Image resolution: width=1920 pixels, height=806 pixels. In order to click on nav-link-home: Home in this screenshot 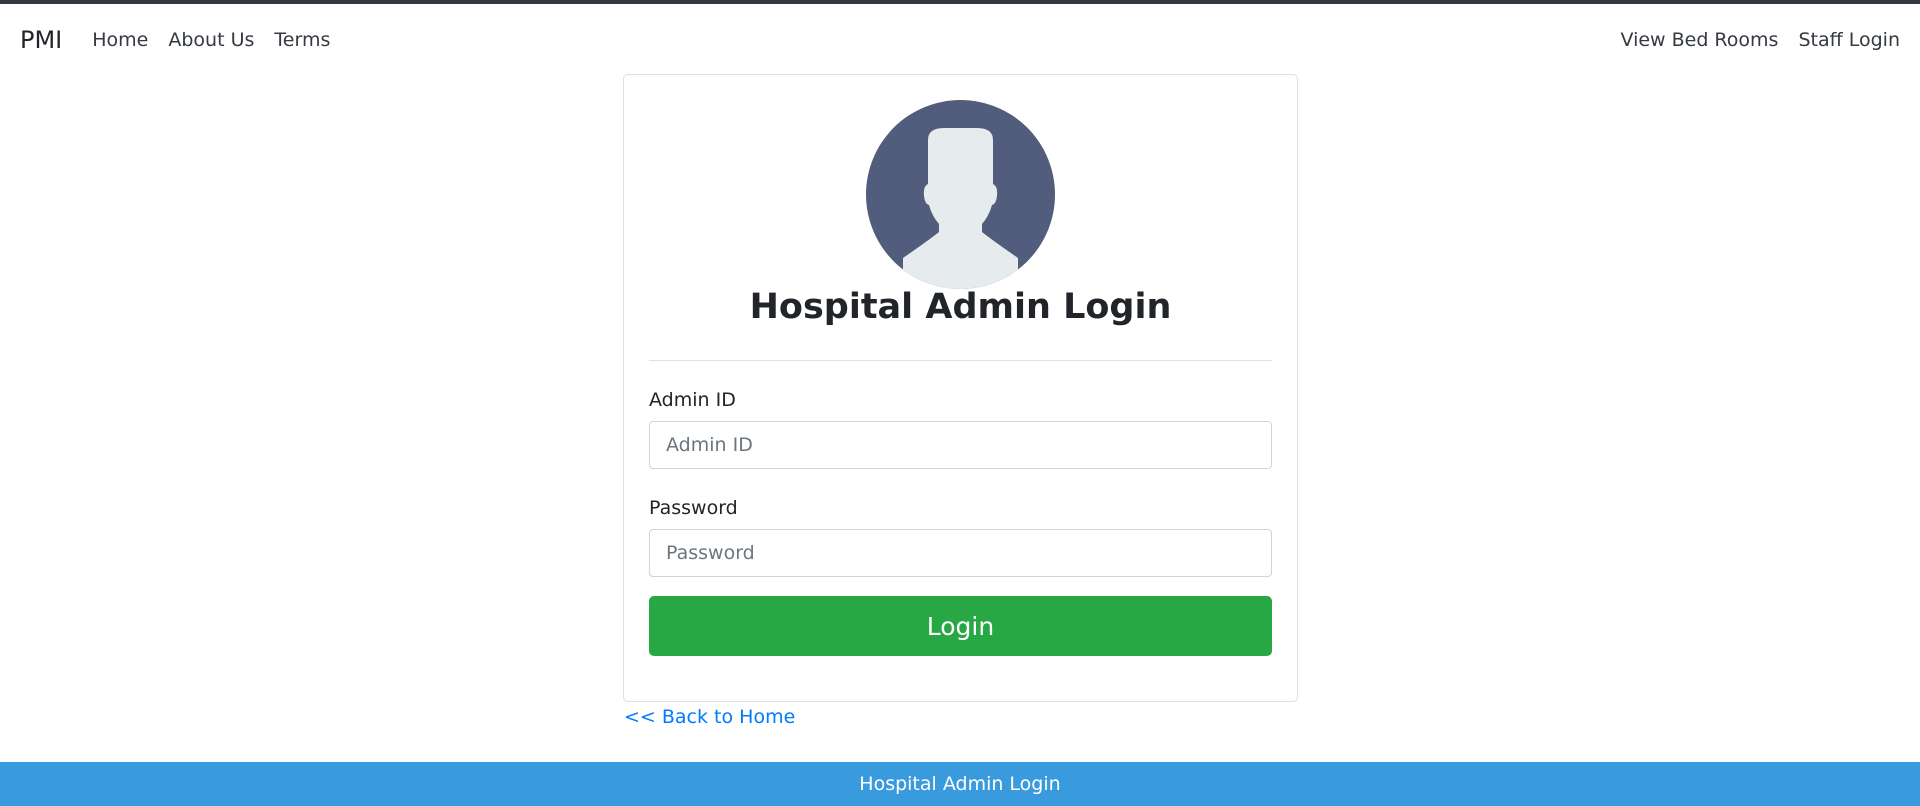, I will do `click(120, 40)`.